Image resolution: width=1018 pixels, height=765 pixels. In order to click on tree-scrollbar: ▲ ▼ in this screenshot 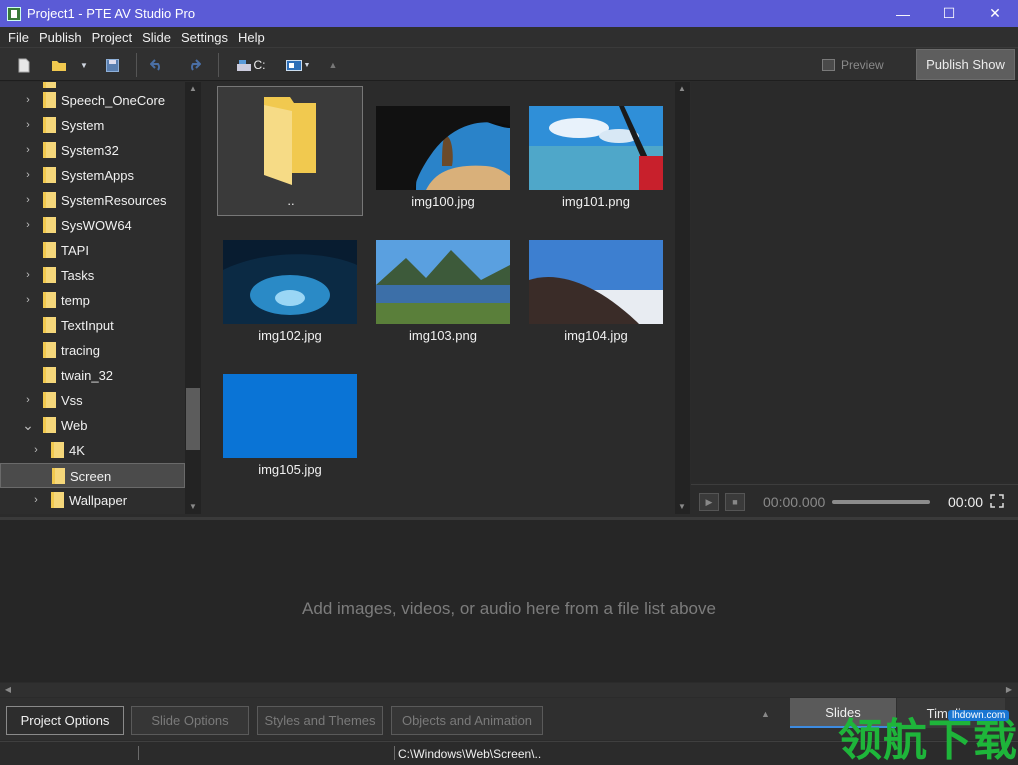, I will do `click(193, 298)`.